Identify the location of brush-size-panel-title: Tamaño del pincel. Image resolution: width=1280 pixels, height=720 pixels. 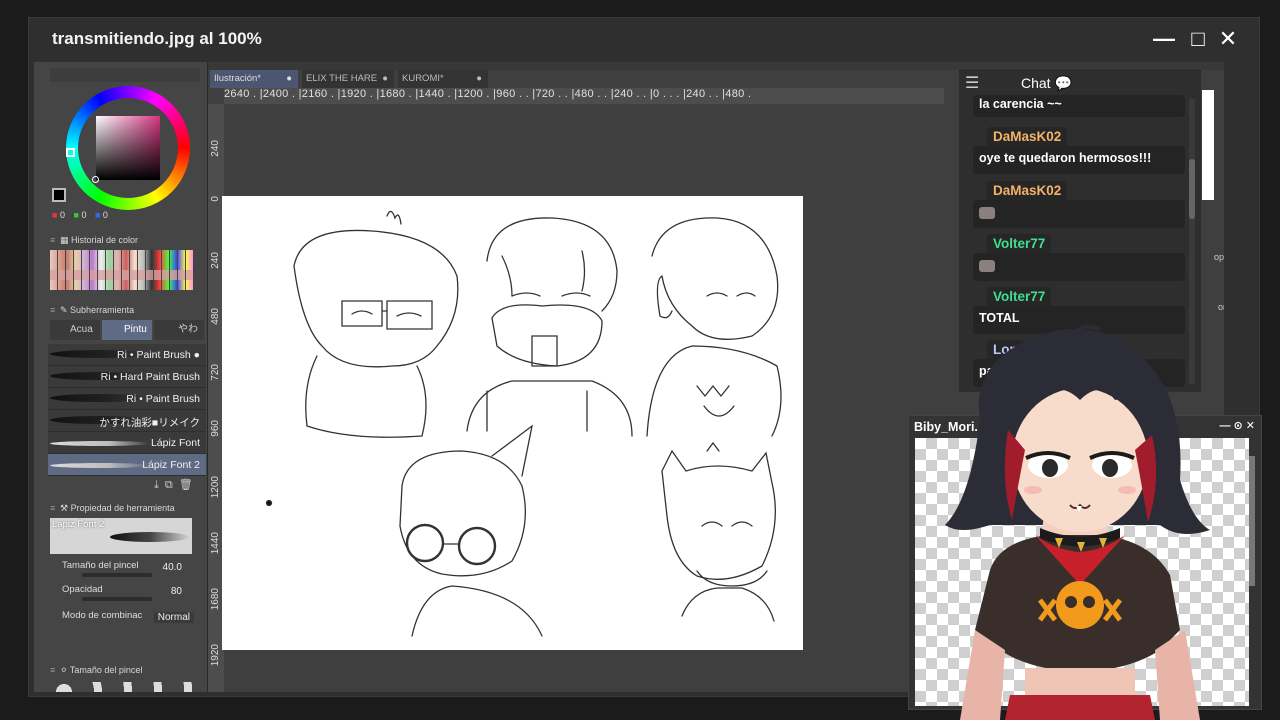
(106, 670).